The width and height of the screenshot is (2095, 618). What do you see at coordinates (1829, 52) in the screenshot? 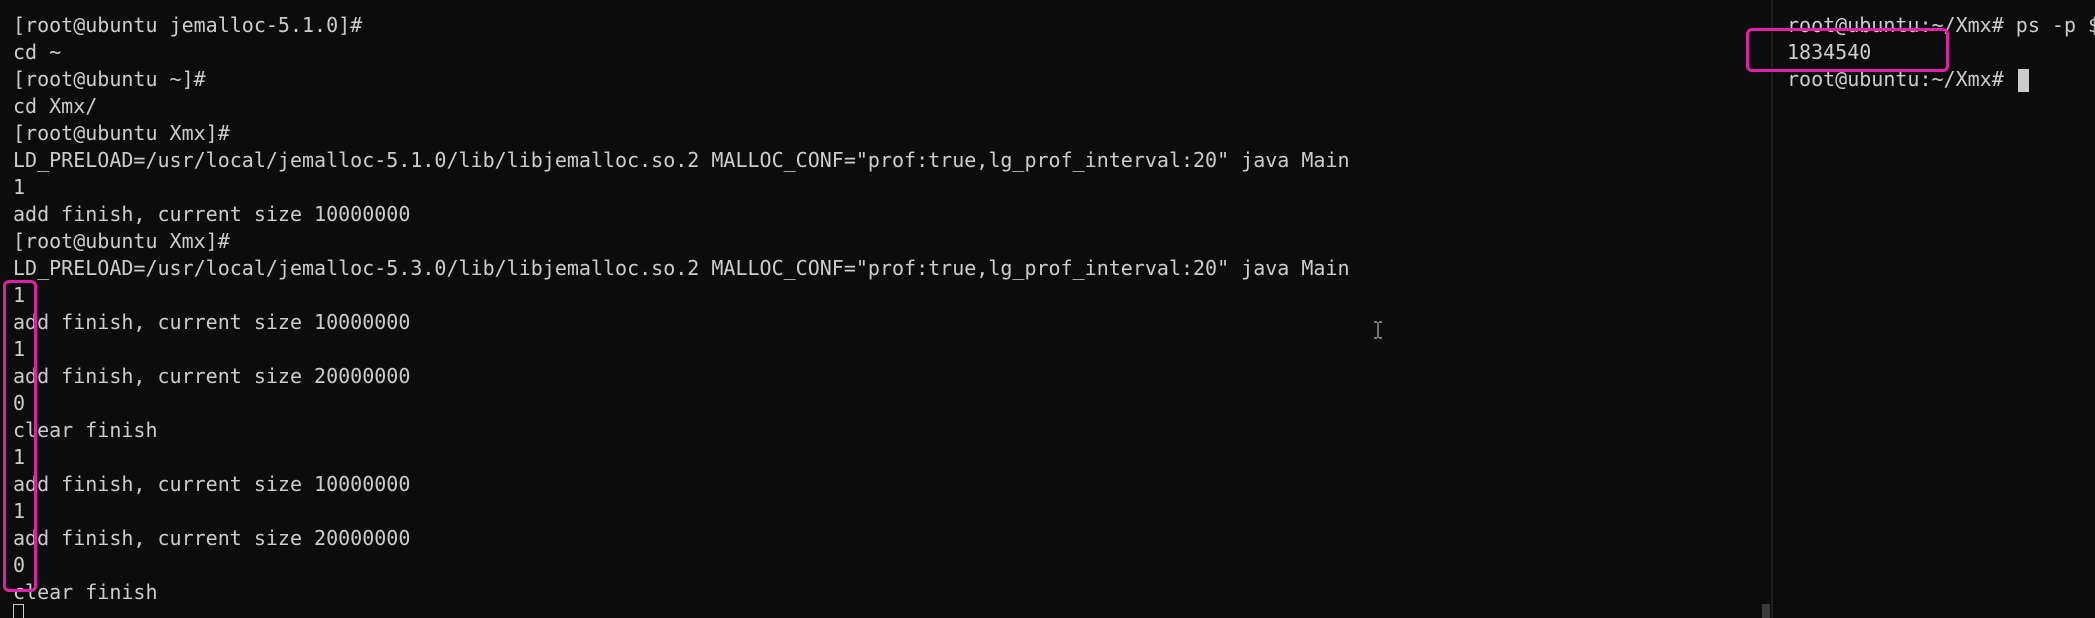
I see `terminal-line: 1834540` at bounding box center [1829, 52].